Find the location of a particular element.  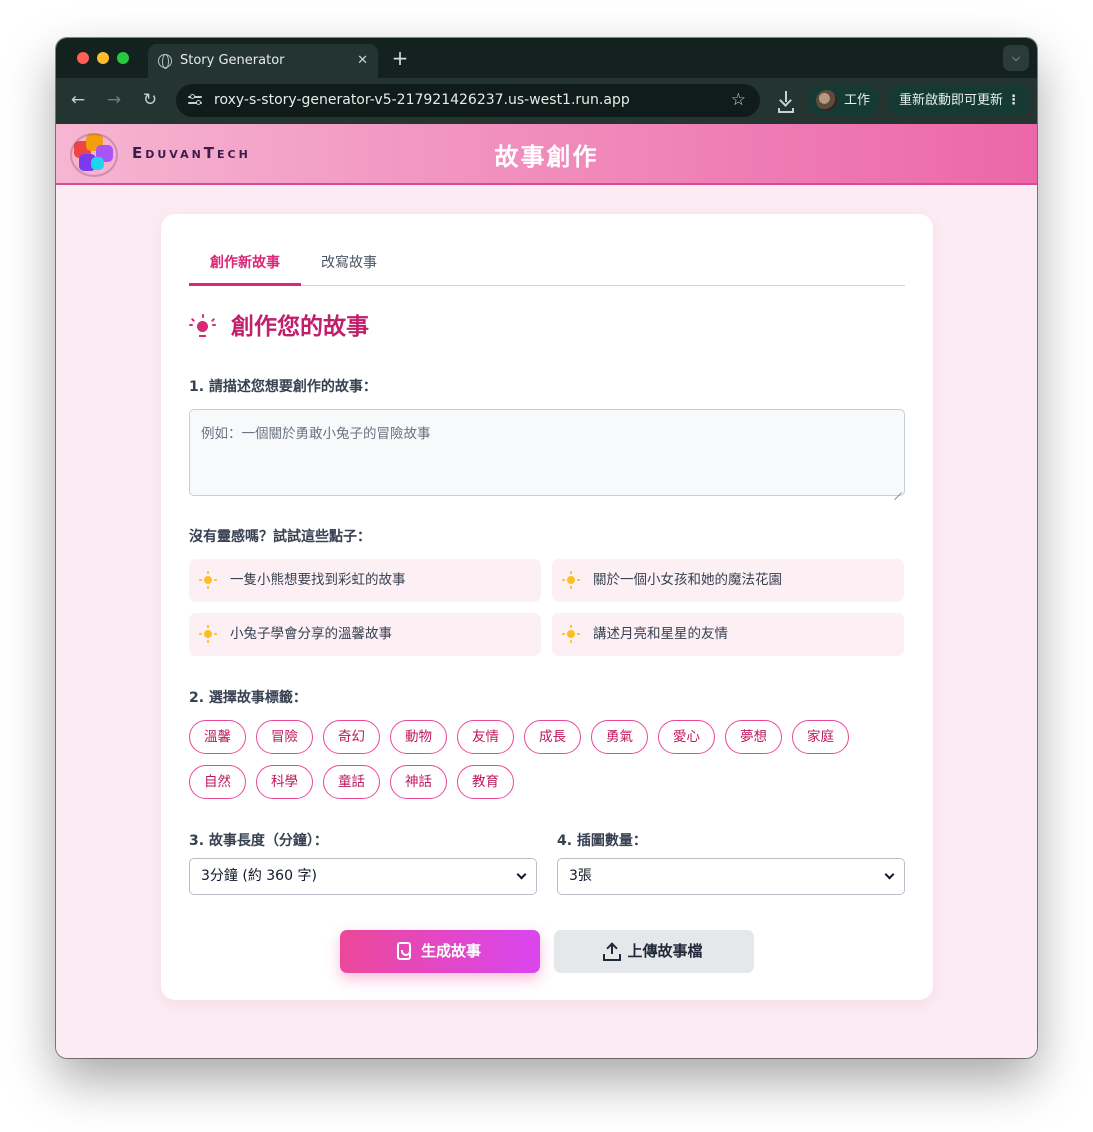

section-title: 創作您的故事 is located at coordinates (279, 327).